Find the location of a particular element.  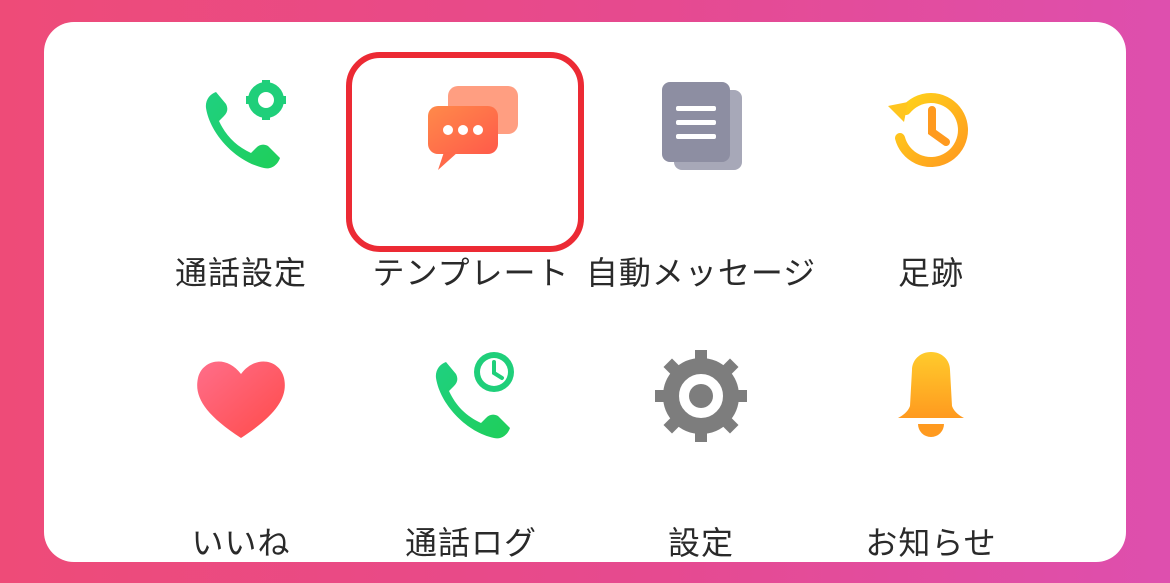

heart-icon is located at coordinates (241, 399).